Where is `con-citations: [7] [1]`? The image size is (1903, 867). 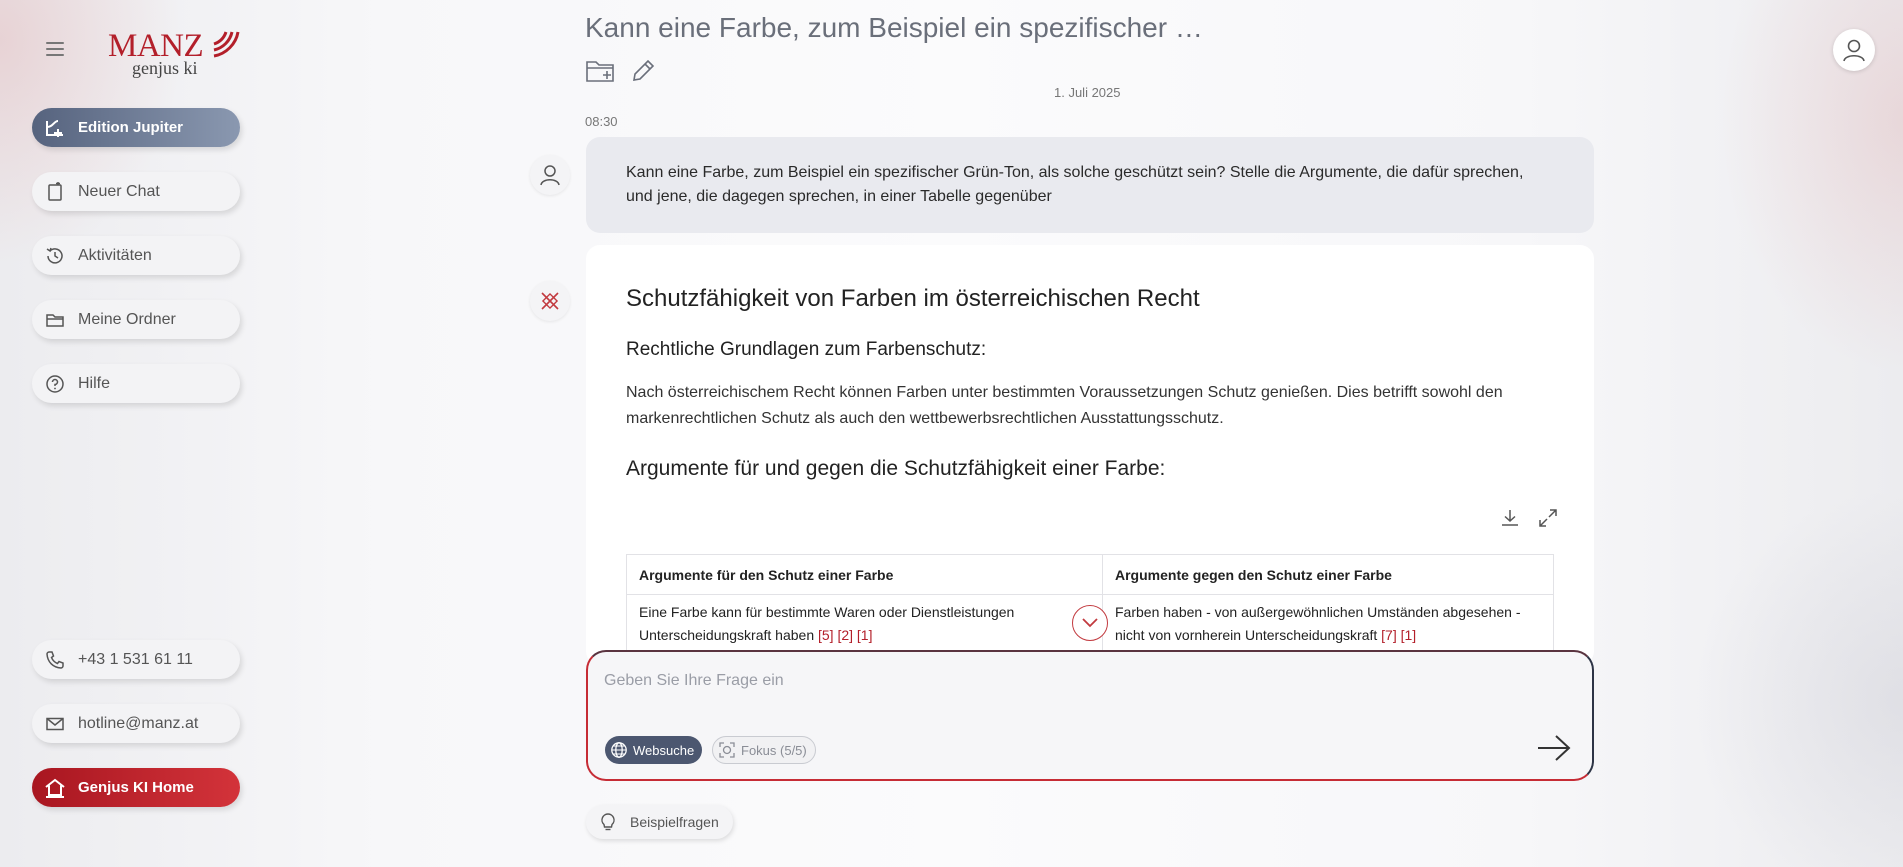
con-citations: [7] [1] is located at coordinates (1398, 635).